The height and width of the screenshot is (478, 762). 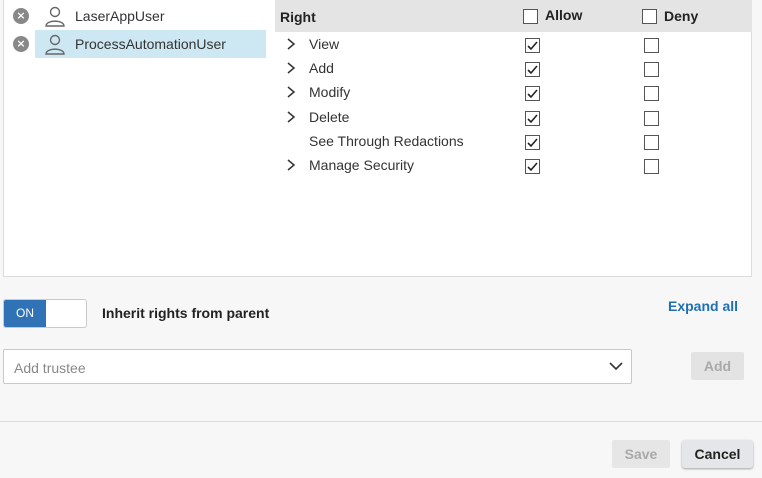 What do you see at coordinates (703, 306) in the screenshot?
I see `expand-all-link: Expand all` at bounding box center [703, 306].